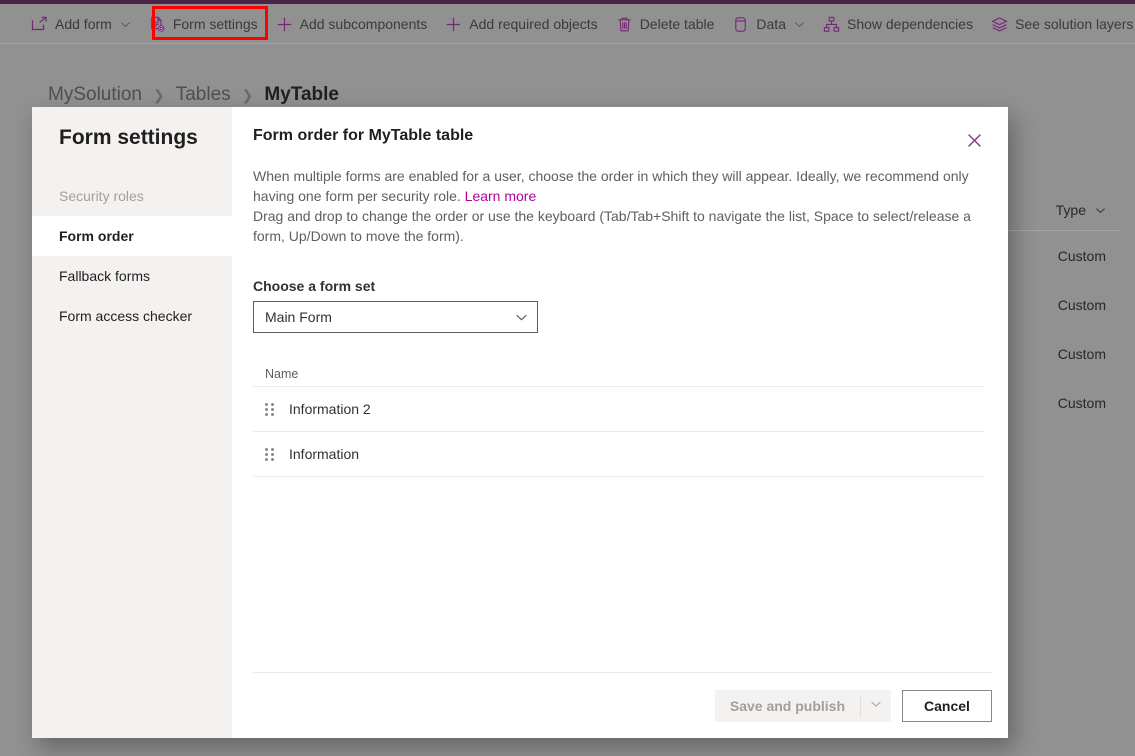 The width and height of the screenshot is (1135, 756). Describe the element at coordinates (677, 24) in the screenshot. I see `command-label: Delete table` at that location.